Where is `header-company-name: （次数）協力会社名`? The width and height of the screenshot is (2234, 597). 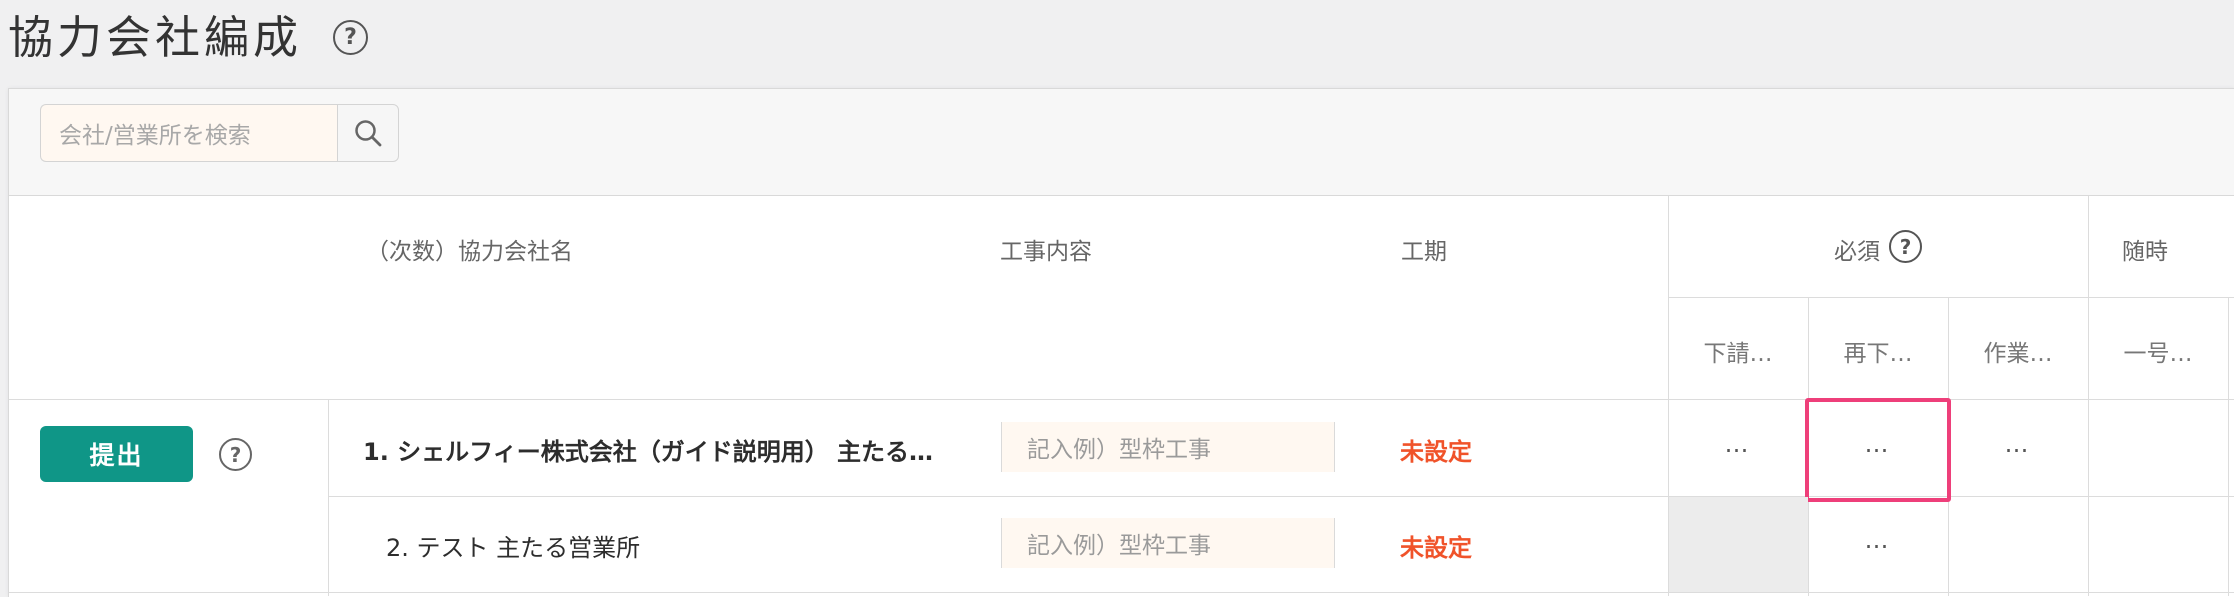
header-company-name: （次数）協力会社名 is located at coordinates (469, 252).